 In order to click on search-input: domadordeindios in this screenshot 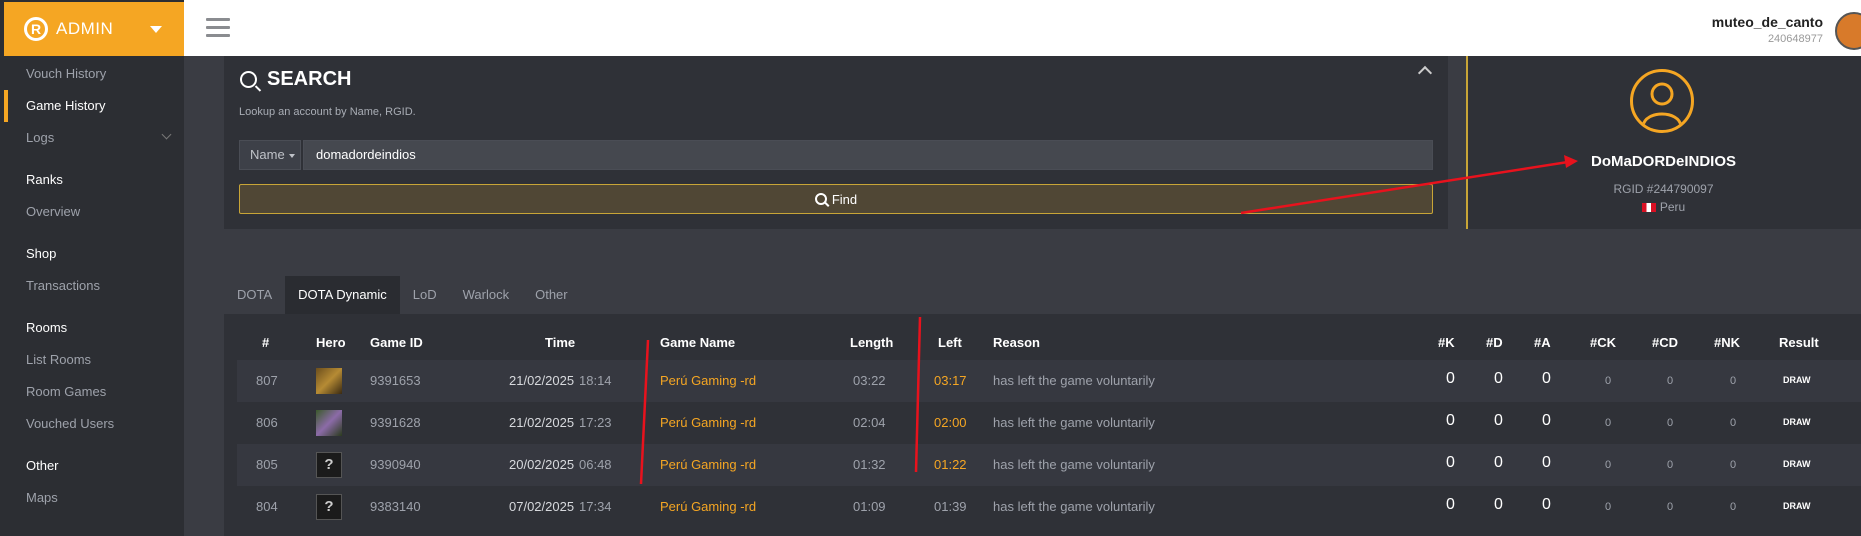, I will do `click(868, 155)`.